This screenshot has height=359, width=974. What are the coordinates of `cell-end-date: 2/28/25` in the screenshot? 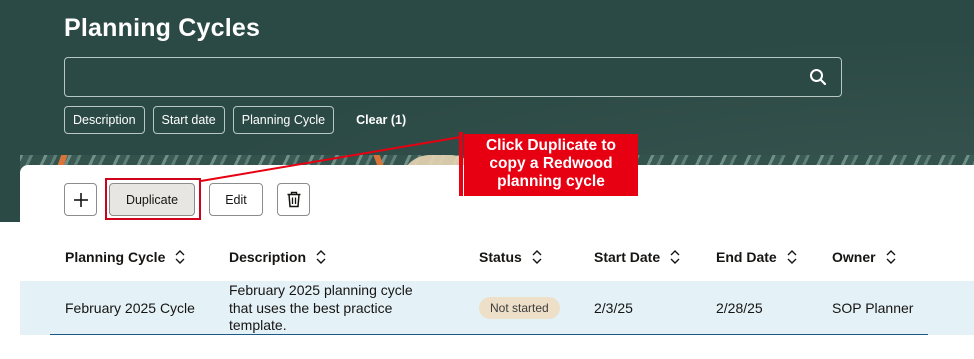 It's located at (739, 308).